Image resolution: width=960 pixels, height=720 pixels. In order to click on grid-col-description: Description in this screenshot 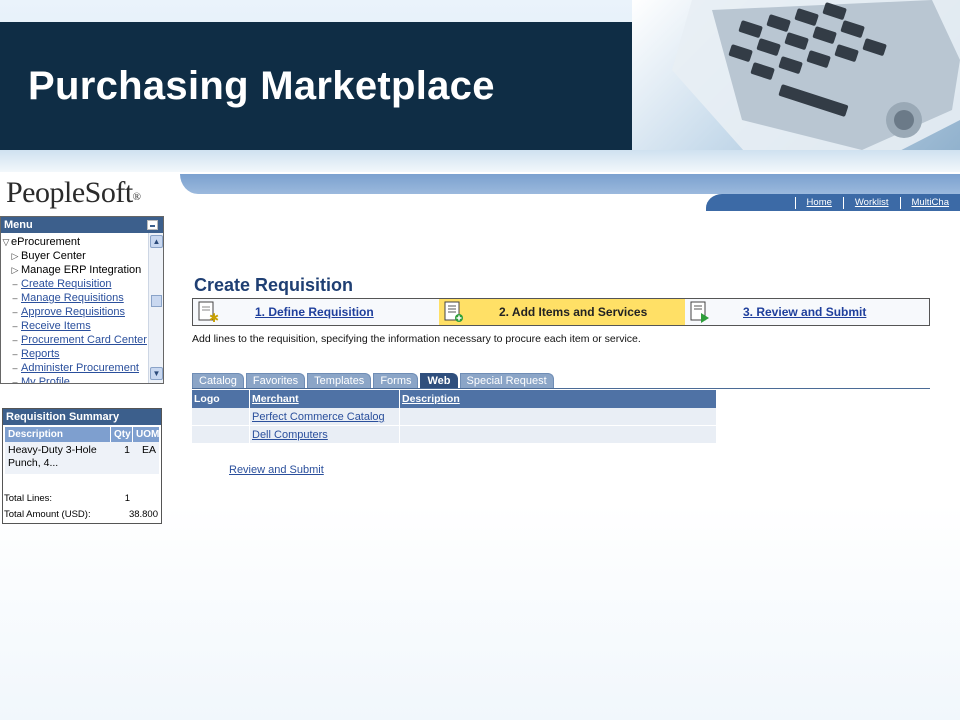, I will do `click(558, 399)`.